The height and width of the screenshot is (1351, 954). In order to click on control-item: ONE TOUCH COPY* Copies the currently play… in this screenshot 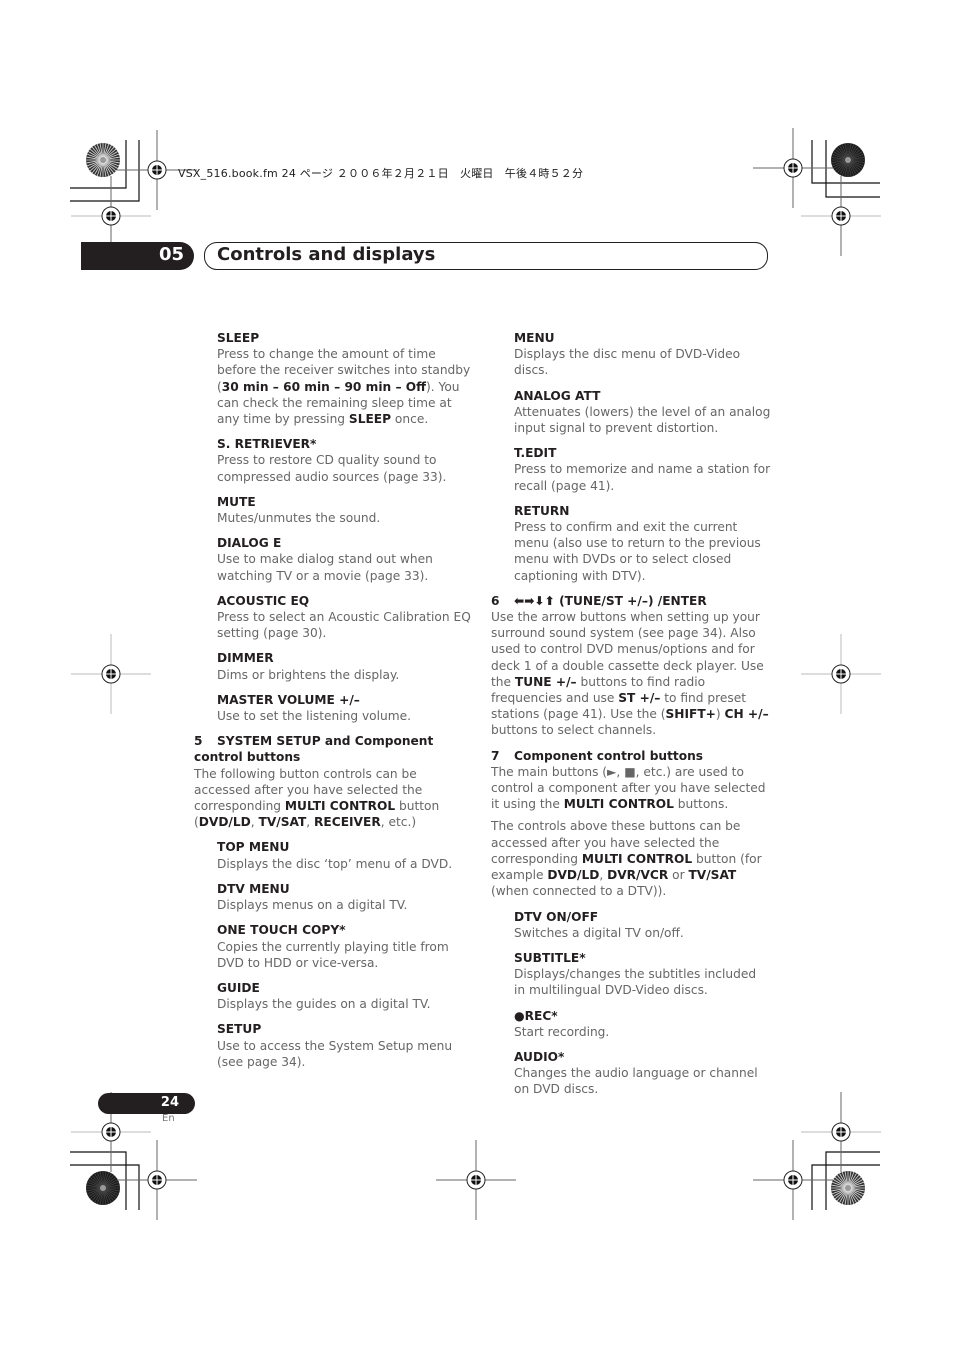, I will do `click(345, 946)`.